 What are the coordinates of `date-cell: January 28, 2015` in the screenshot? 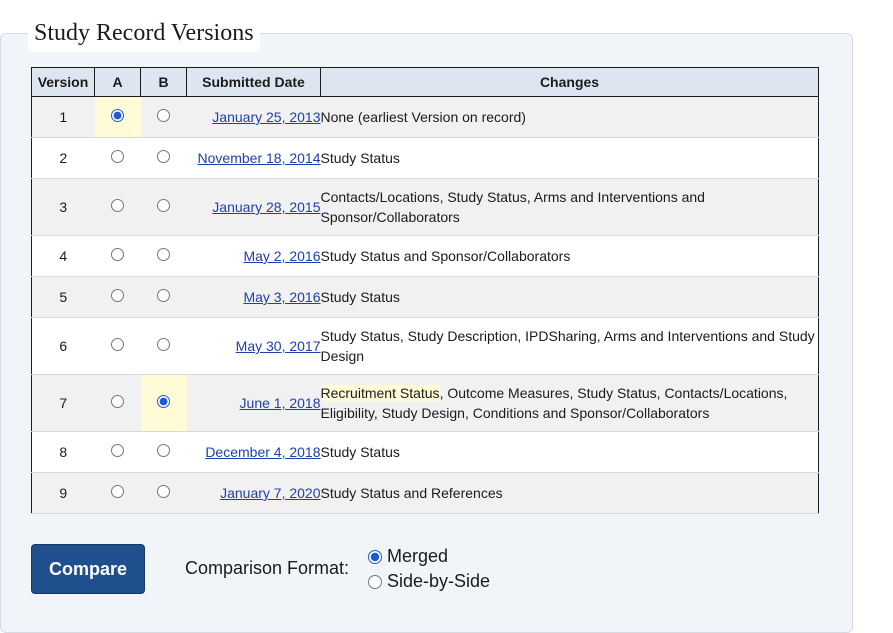 It's located at (253, 207).